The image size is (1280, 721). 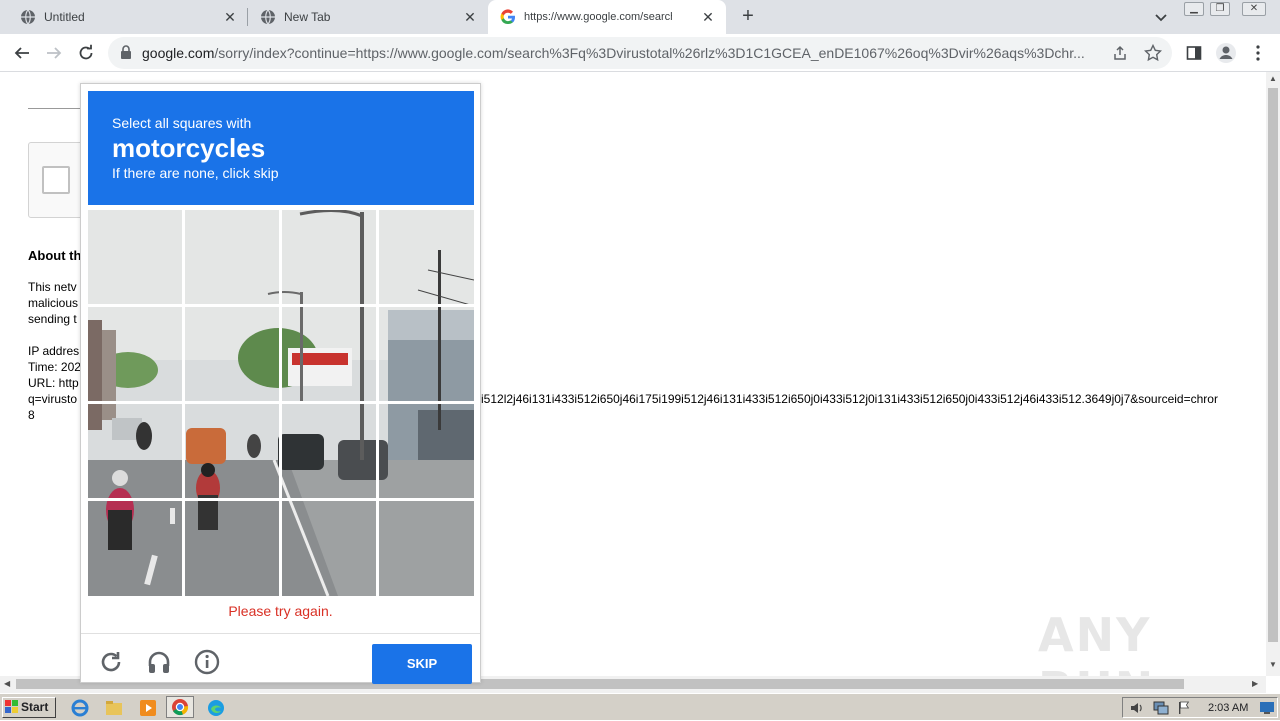 I want to click on tab-title: https://www.google.com/search?q=, so click(x=598, y=17).